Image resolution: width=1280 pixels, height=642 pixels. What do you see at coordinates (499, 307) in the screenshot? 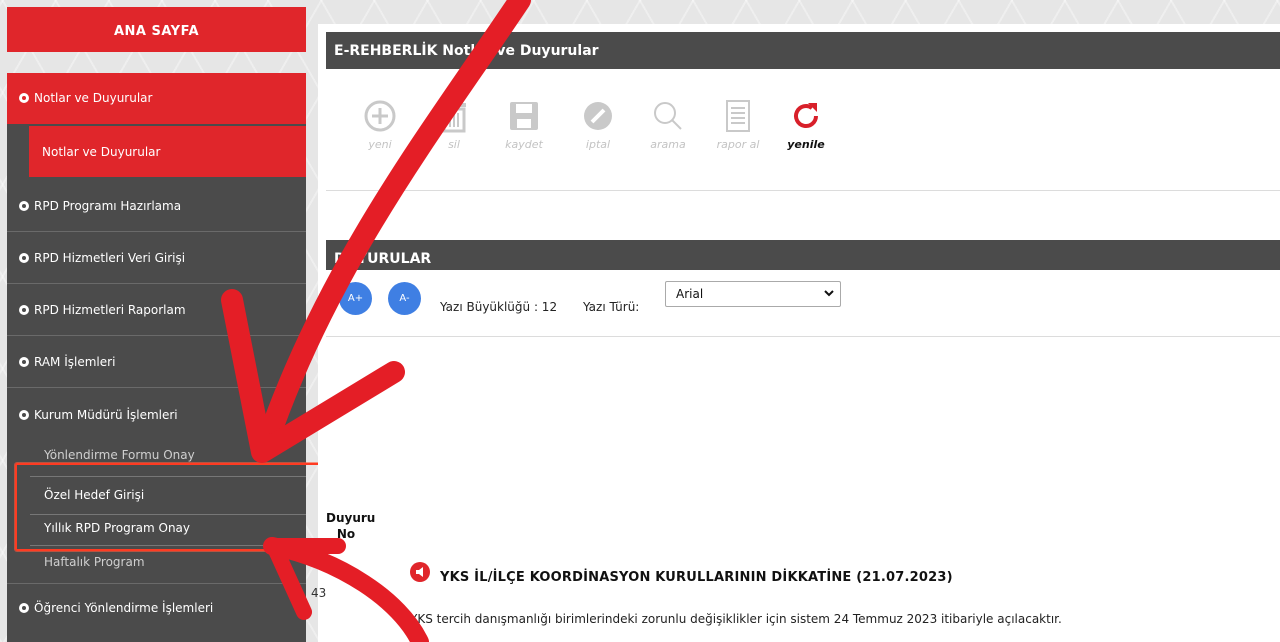
I see `font-size-label: Yazı Büyüklüğü : 12` at bounding box center [499, 307].